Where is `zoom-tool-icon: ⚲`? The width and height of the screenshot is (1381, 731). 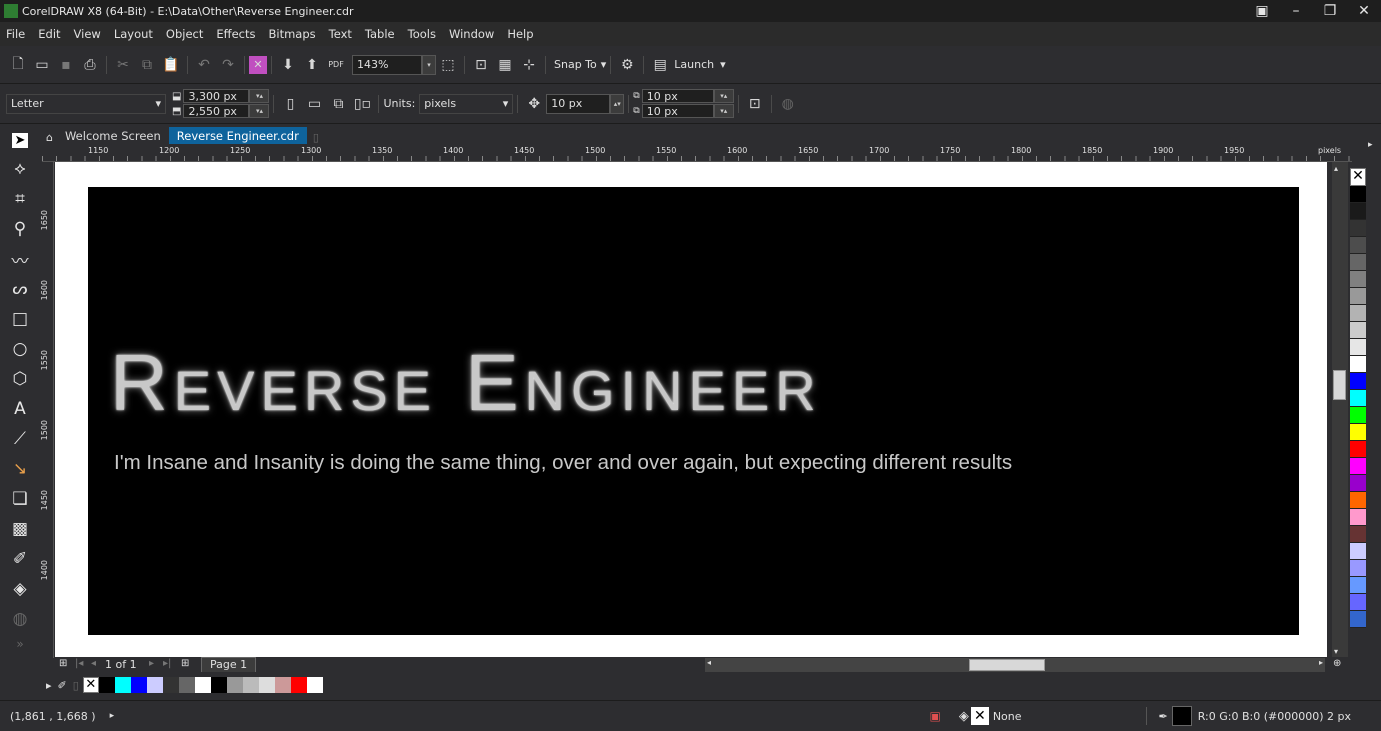 zoom-tool-icon: ⚲ is located at coordinates (20, 229).